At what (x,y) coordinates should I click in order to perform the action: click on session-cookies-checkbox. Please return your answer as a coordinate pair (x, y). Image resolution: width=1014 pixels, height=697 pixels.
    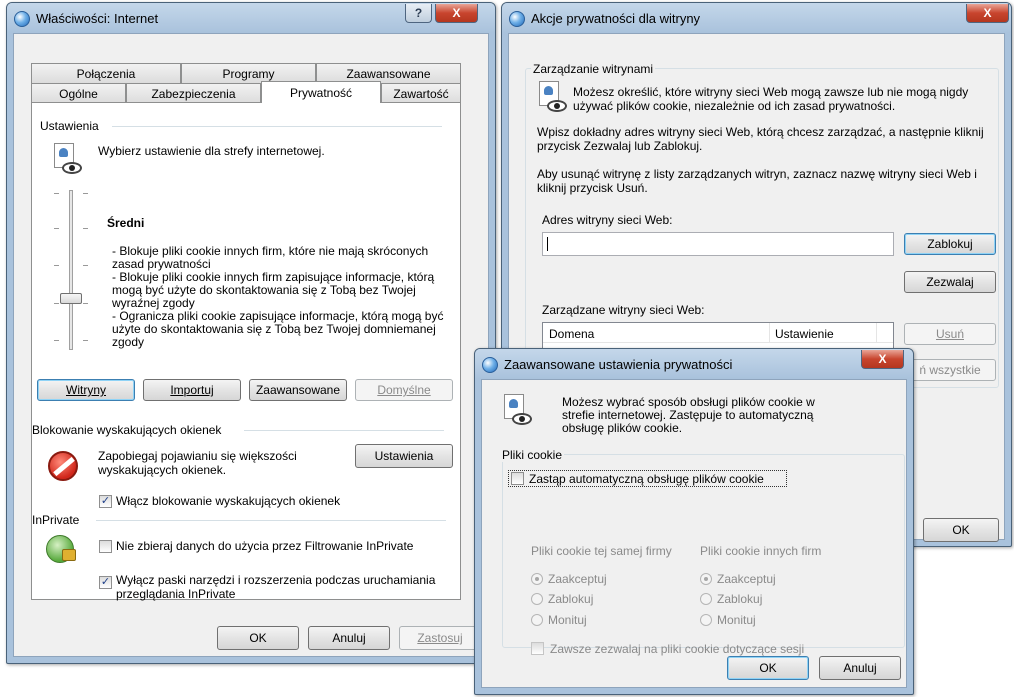
    Looking at the image, I should click on (537, 648).